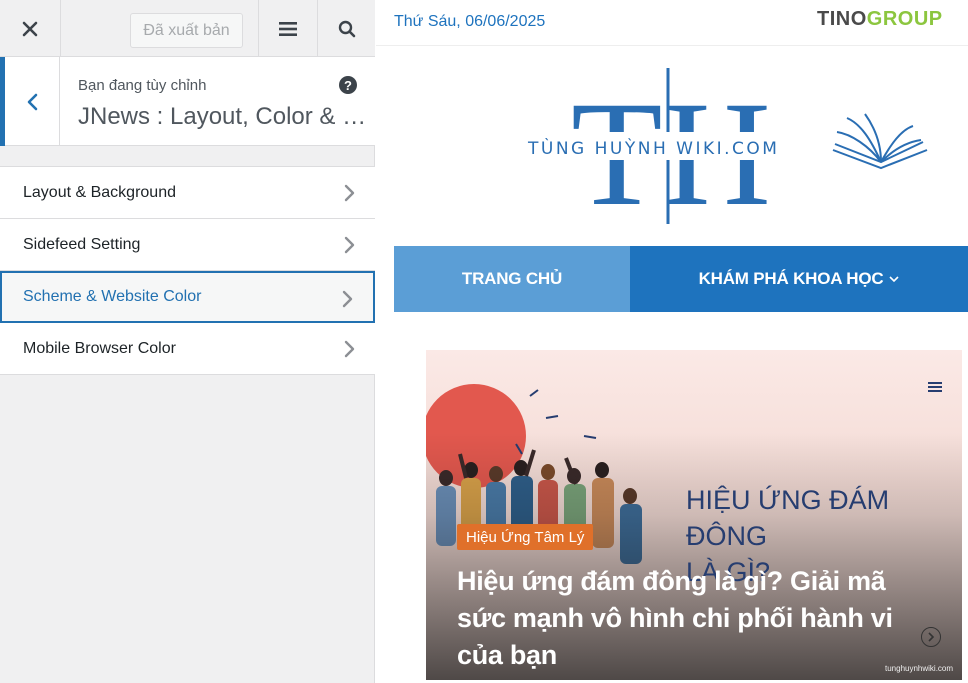  I want to click on current-date: Thứ Sáu, 06/06/2025, so click(470, 21).